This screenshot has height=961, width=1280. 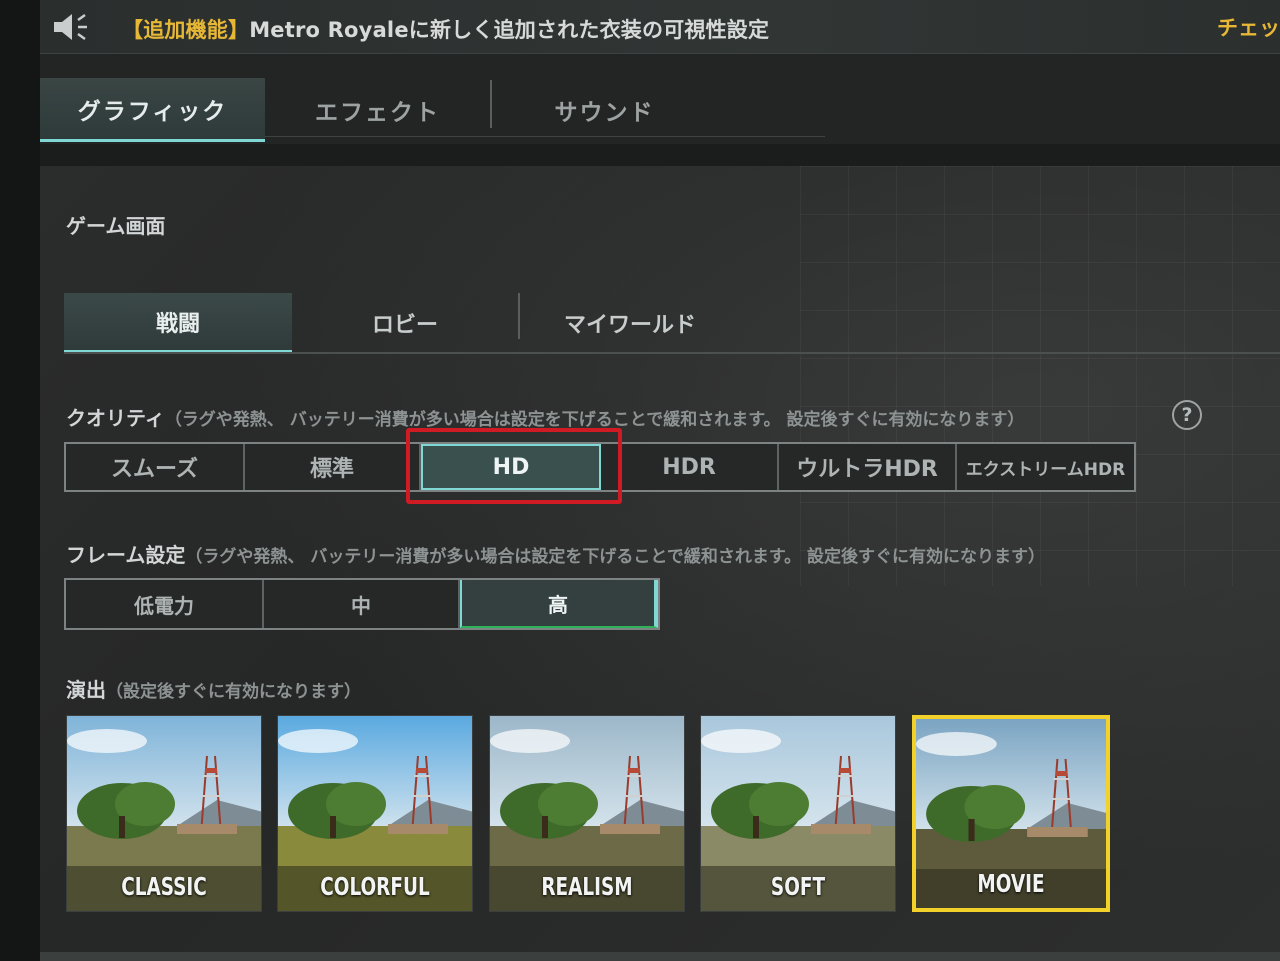 What do you see at coordinates (178, 323) in the screenshot?
I see `subtab-battle: 戦闘` at bounding box center [178, 323].